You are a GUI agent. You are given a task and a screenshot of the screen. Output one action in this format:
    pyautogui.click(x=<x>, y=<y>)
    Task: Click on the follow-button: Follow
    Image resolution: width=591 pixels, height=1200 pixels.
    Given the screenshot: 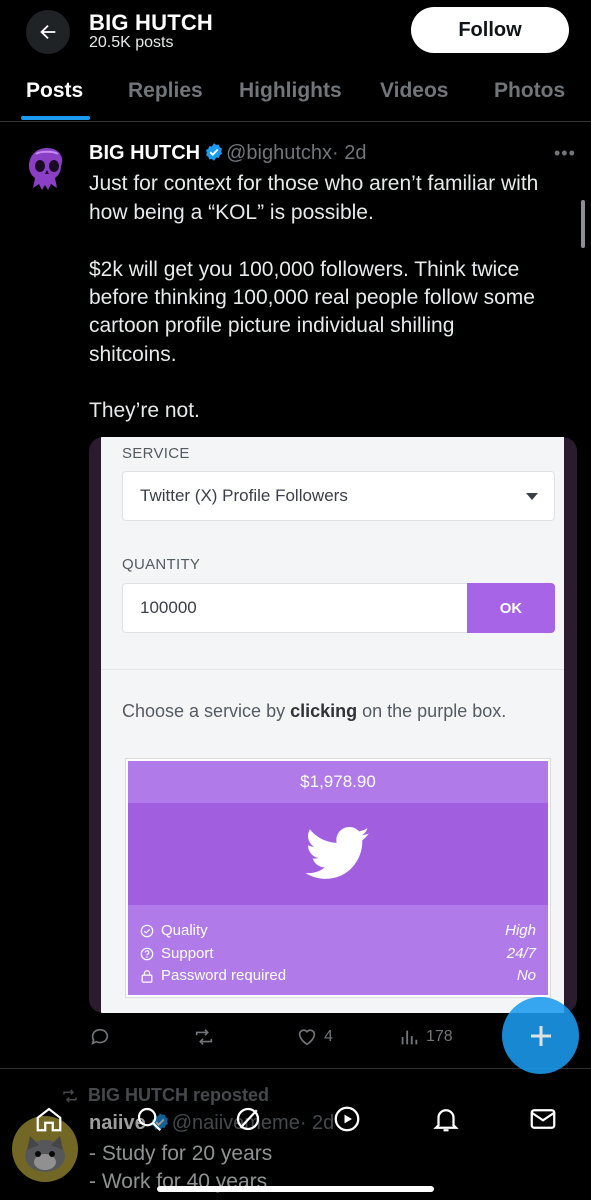 What is the action you would take?
    pyautogui.click(x=490, y=30)
    